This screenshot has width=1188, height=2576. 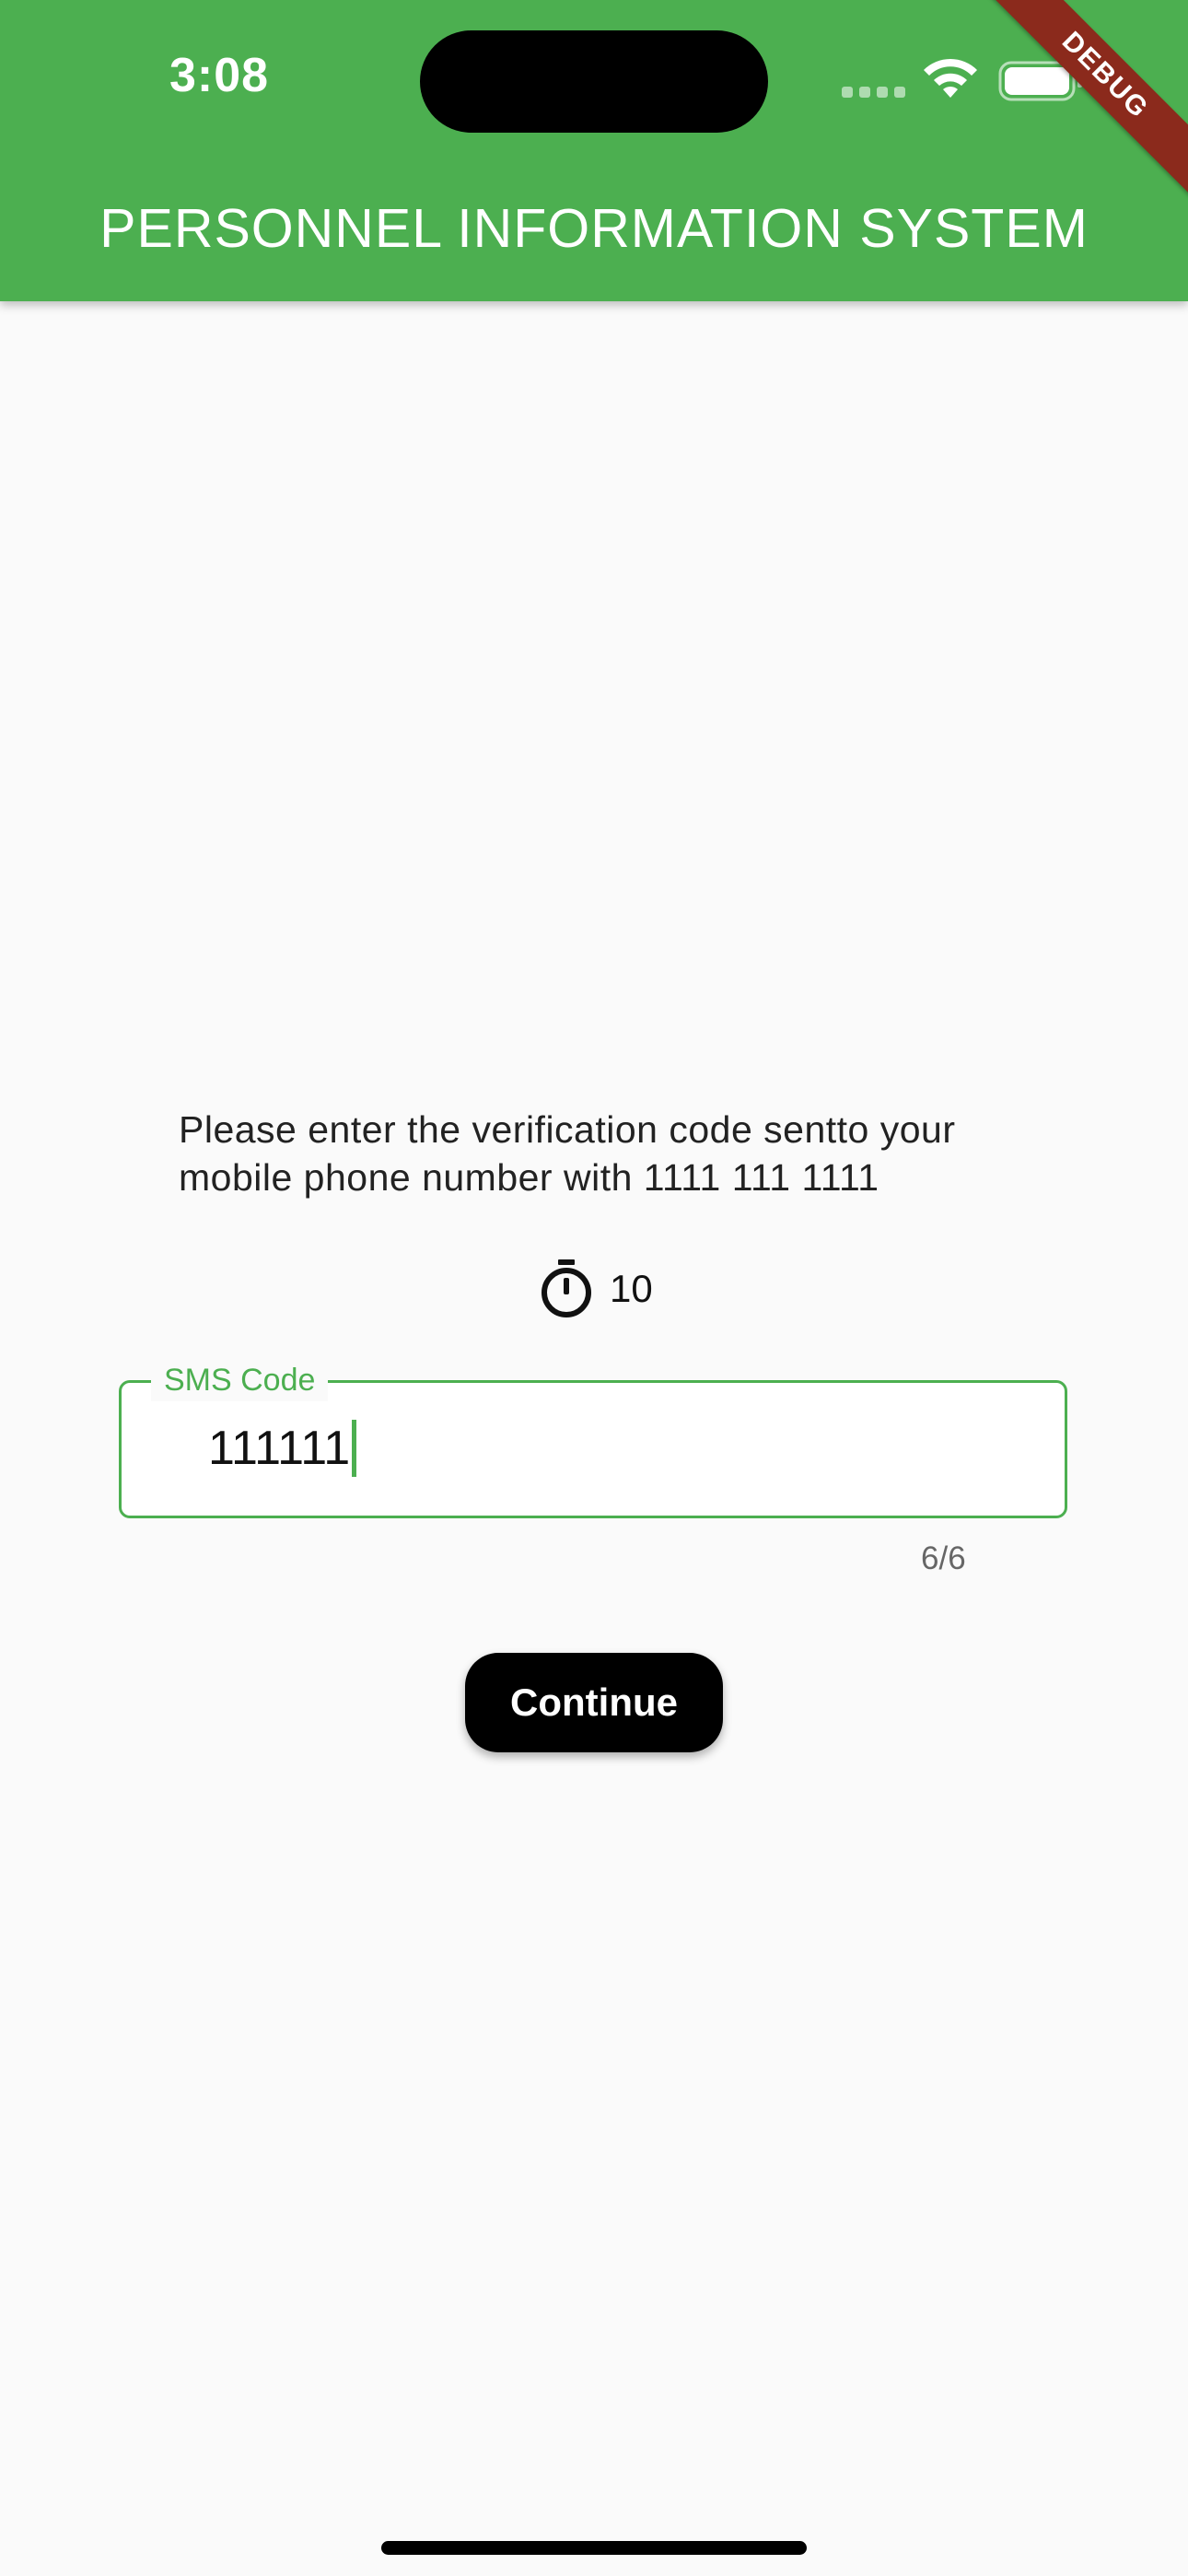 What do you see at coordinates (593, 1438) in the screenshot?
I see `sms-code-field: SMS Code 111111` at bounding box center [593, 1438].